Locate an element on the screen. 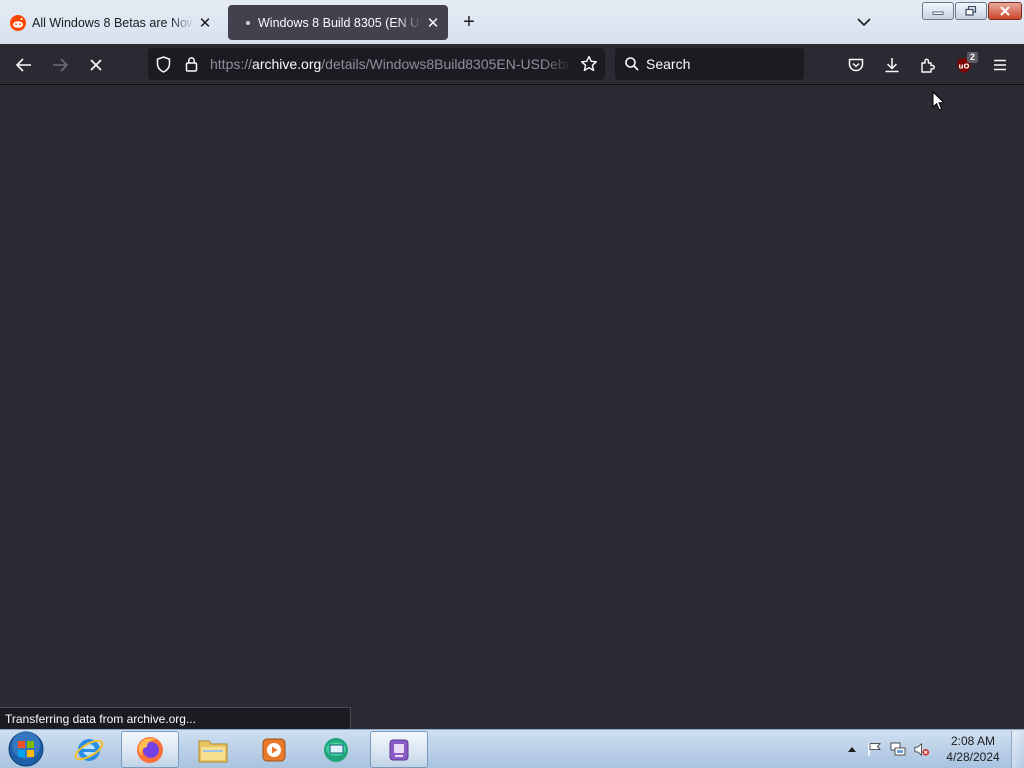  media-player-icon is located at coordinates (274, 749).